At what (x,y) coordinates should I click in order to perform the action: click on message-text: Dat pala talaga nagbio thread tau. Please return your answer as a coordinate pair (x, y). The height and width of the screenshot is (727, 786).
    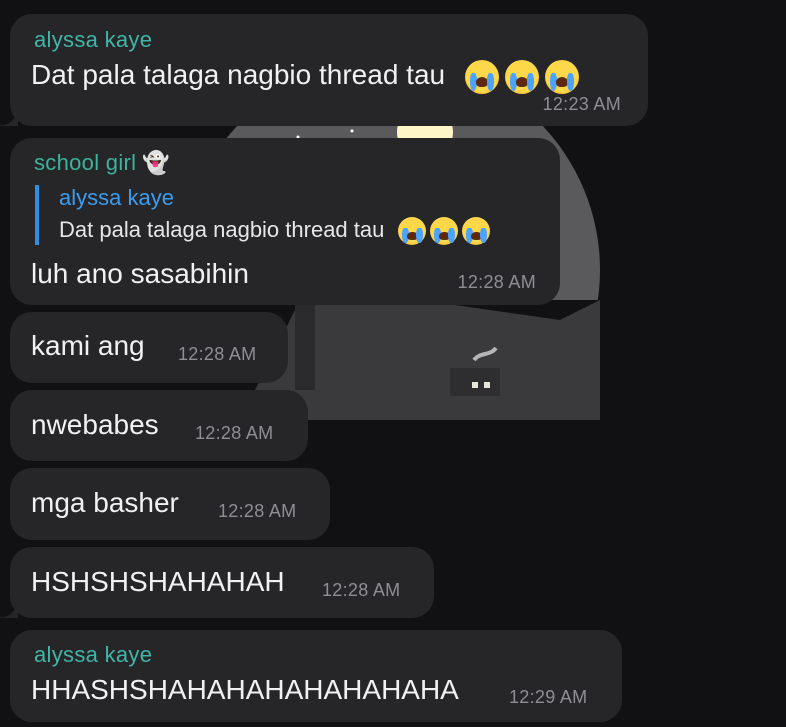
    Looking at the image, I should click on (305, 76).